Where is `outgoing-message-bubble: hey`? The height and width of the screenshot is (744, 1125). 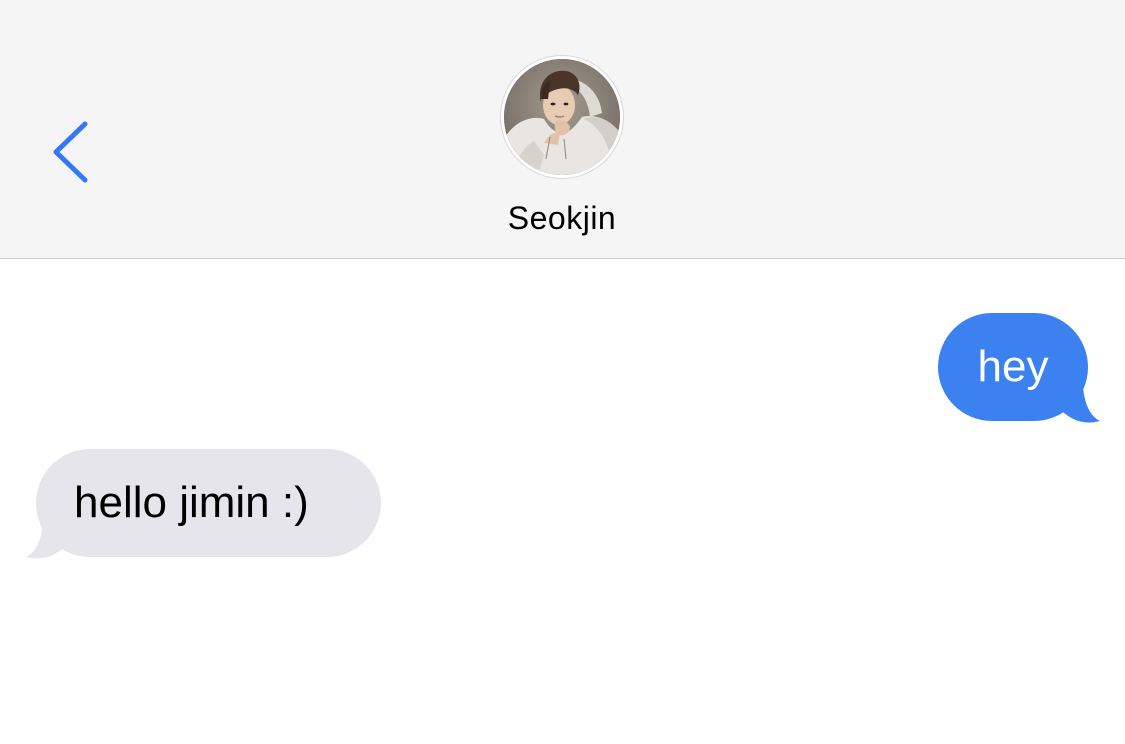
outgoing-message-bubble: hey is located at coordinates (1013, 367).